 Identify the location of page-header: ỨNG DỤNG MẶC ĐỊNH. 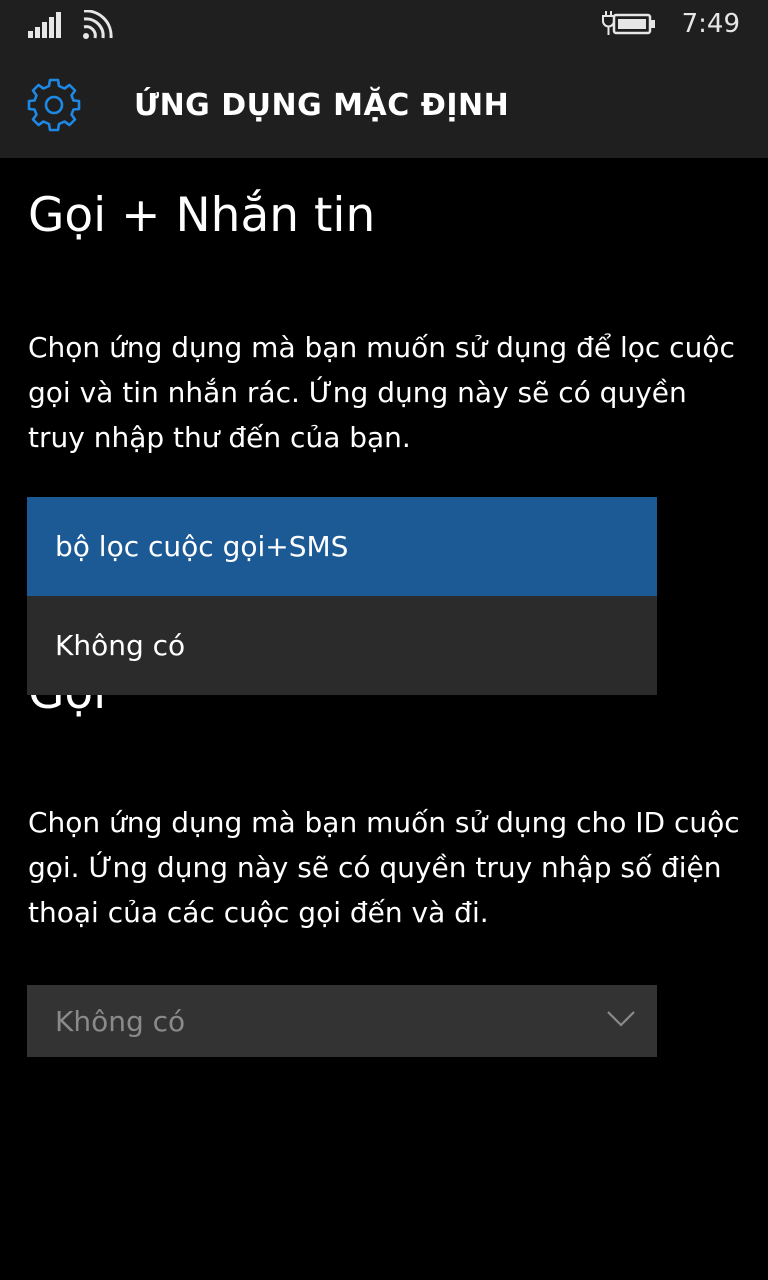
(384, 105).